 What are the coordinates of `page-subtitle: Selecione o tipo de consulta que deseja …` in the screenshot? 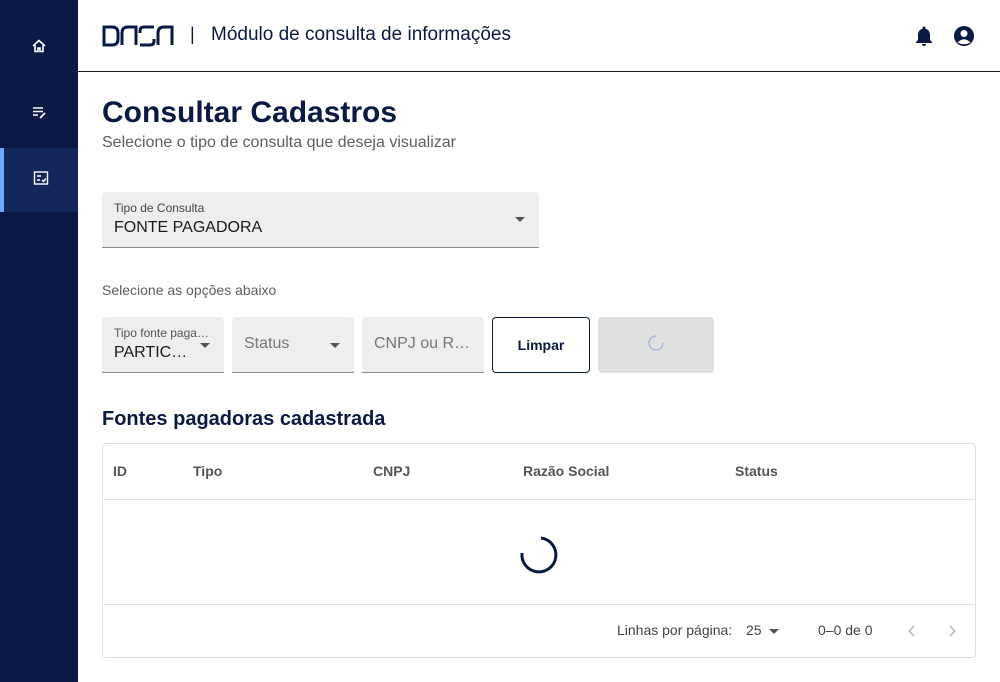 It's located at (279, 142).